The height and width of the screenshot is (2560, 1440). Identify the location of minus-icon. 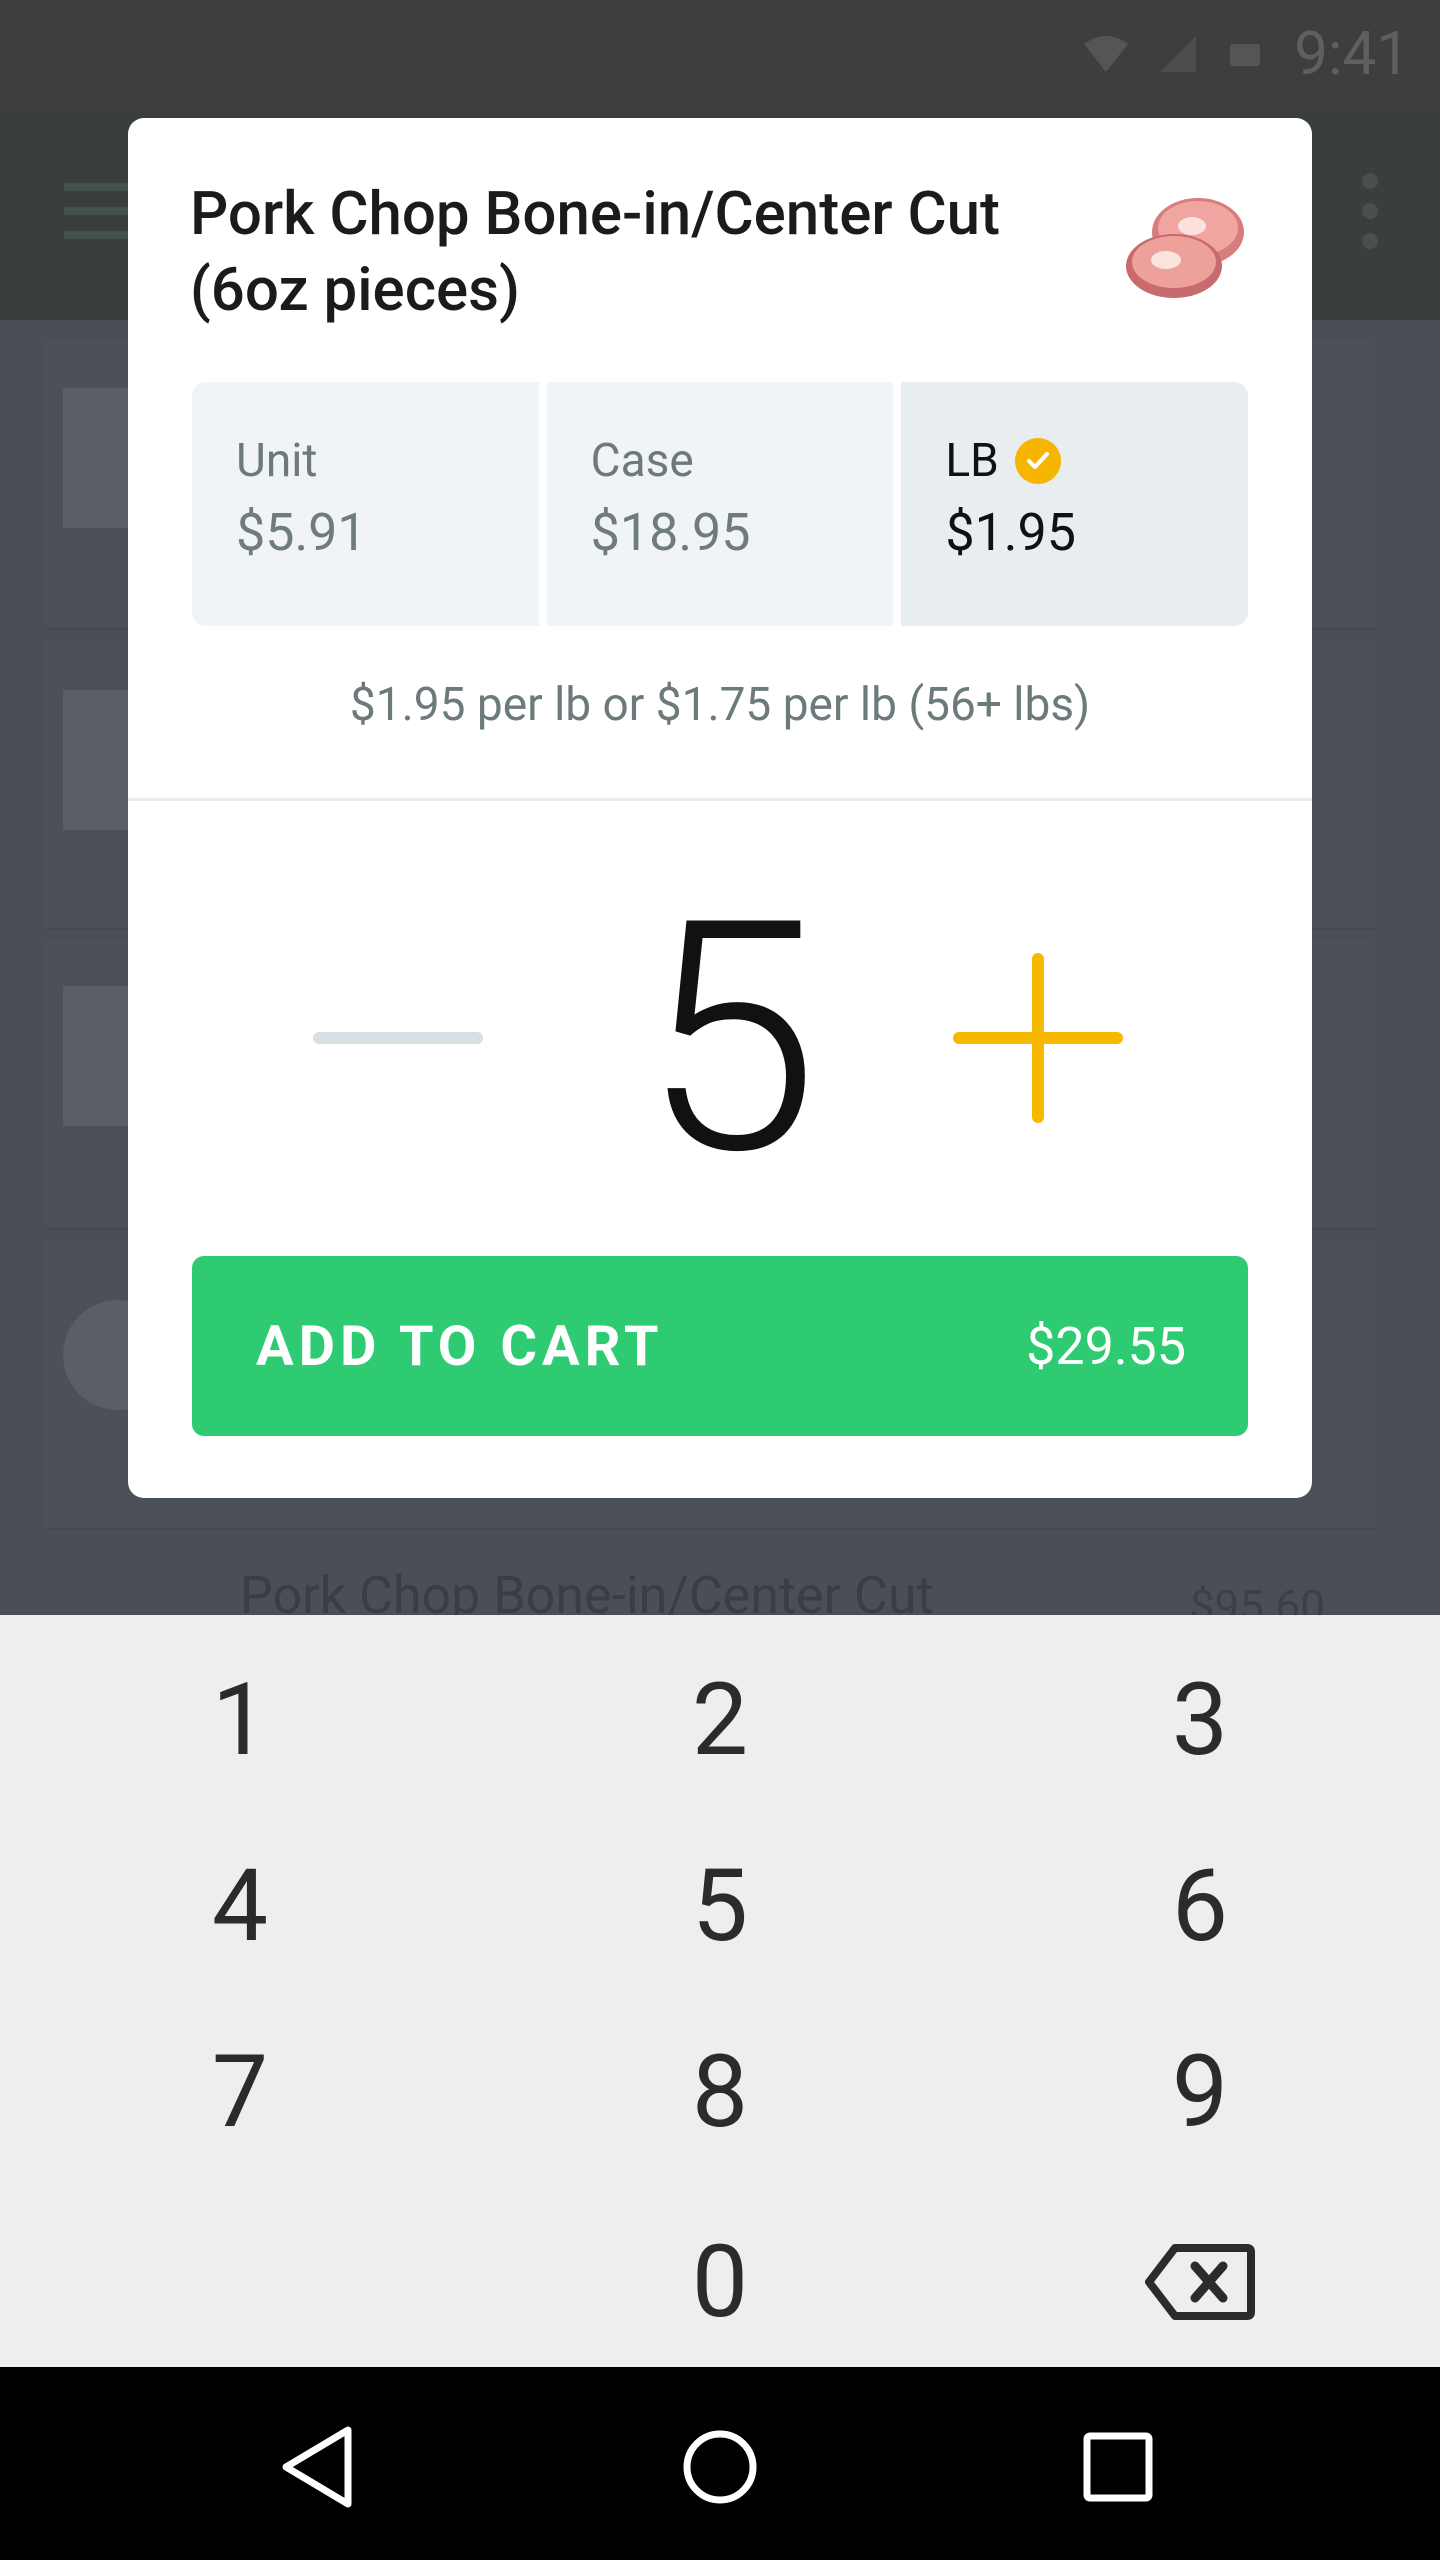
(398, 1038).